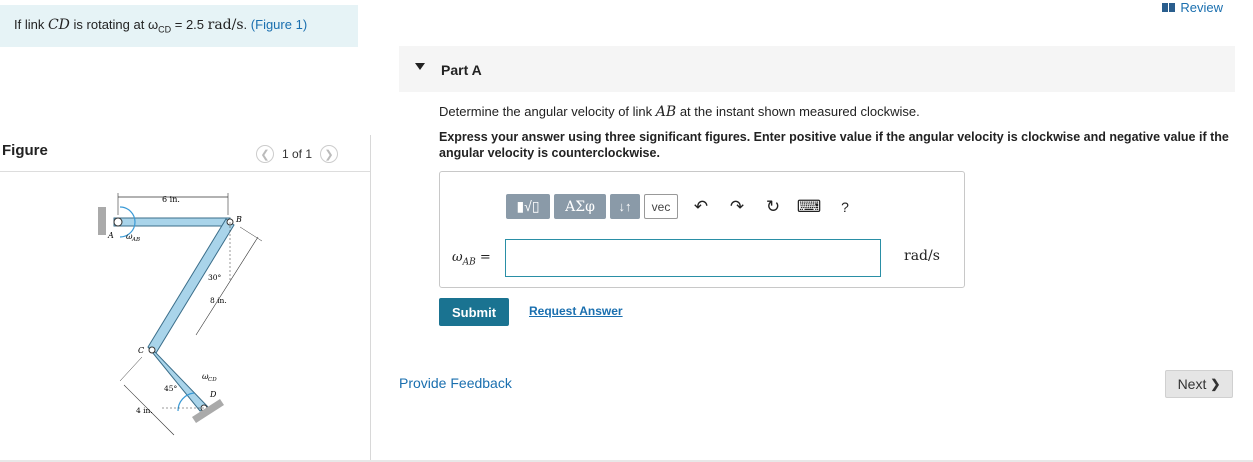  I want to click on point-d-label: D, so click(213, 394).